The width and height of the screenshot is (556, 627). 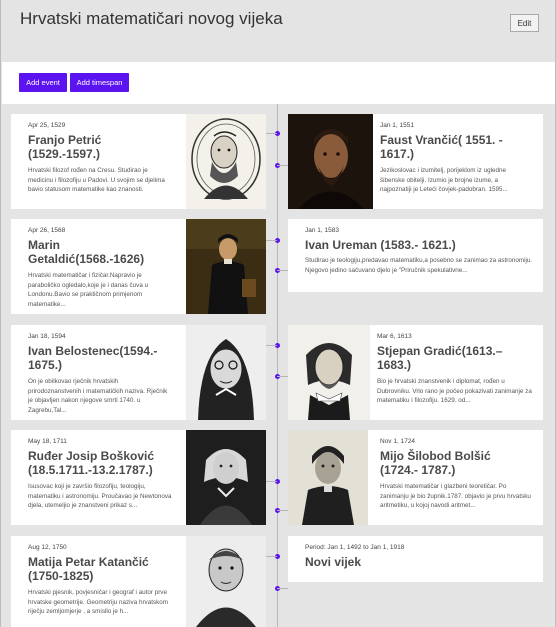 I want to click on edit-button: Edit, so click(x=524, y=23).